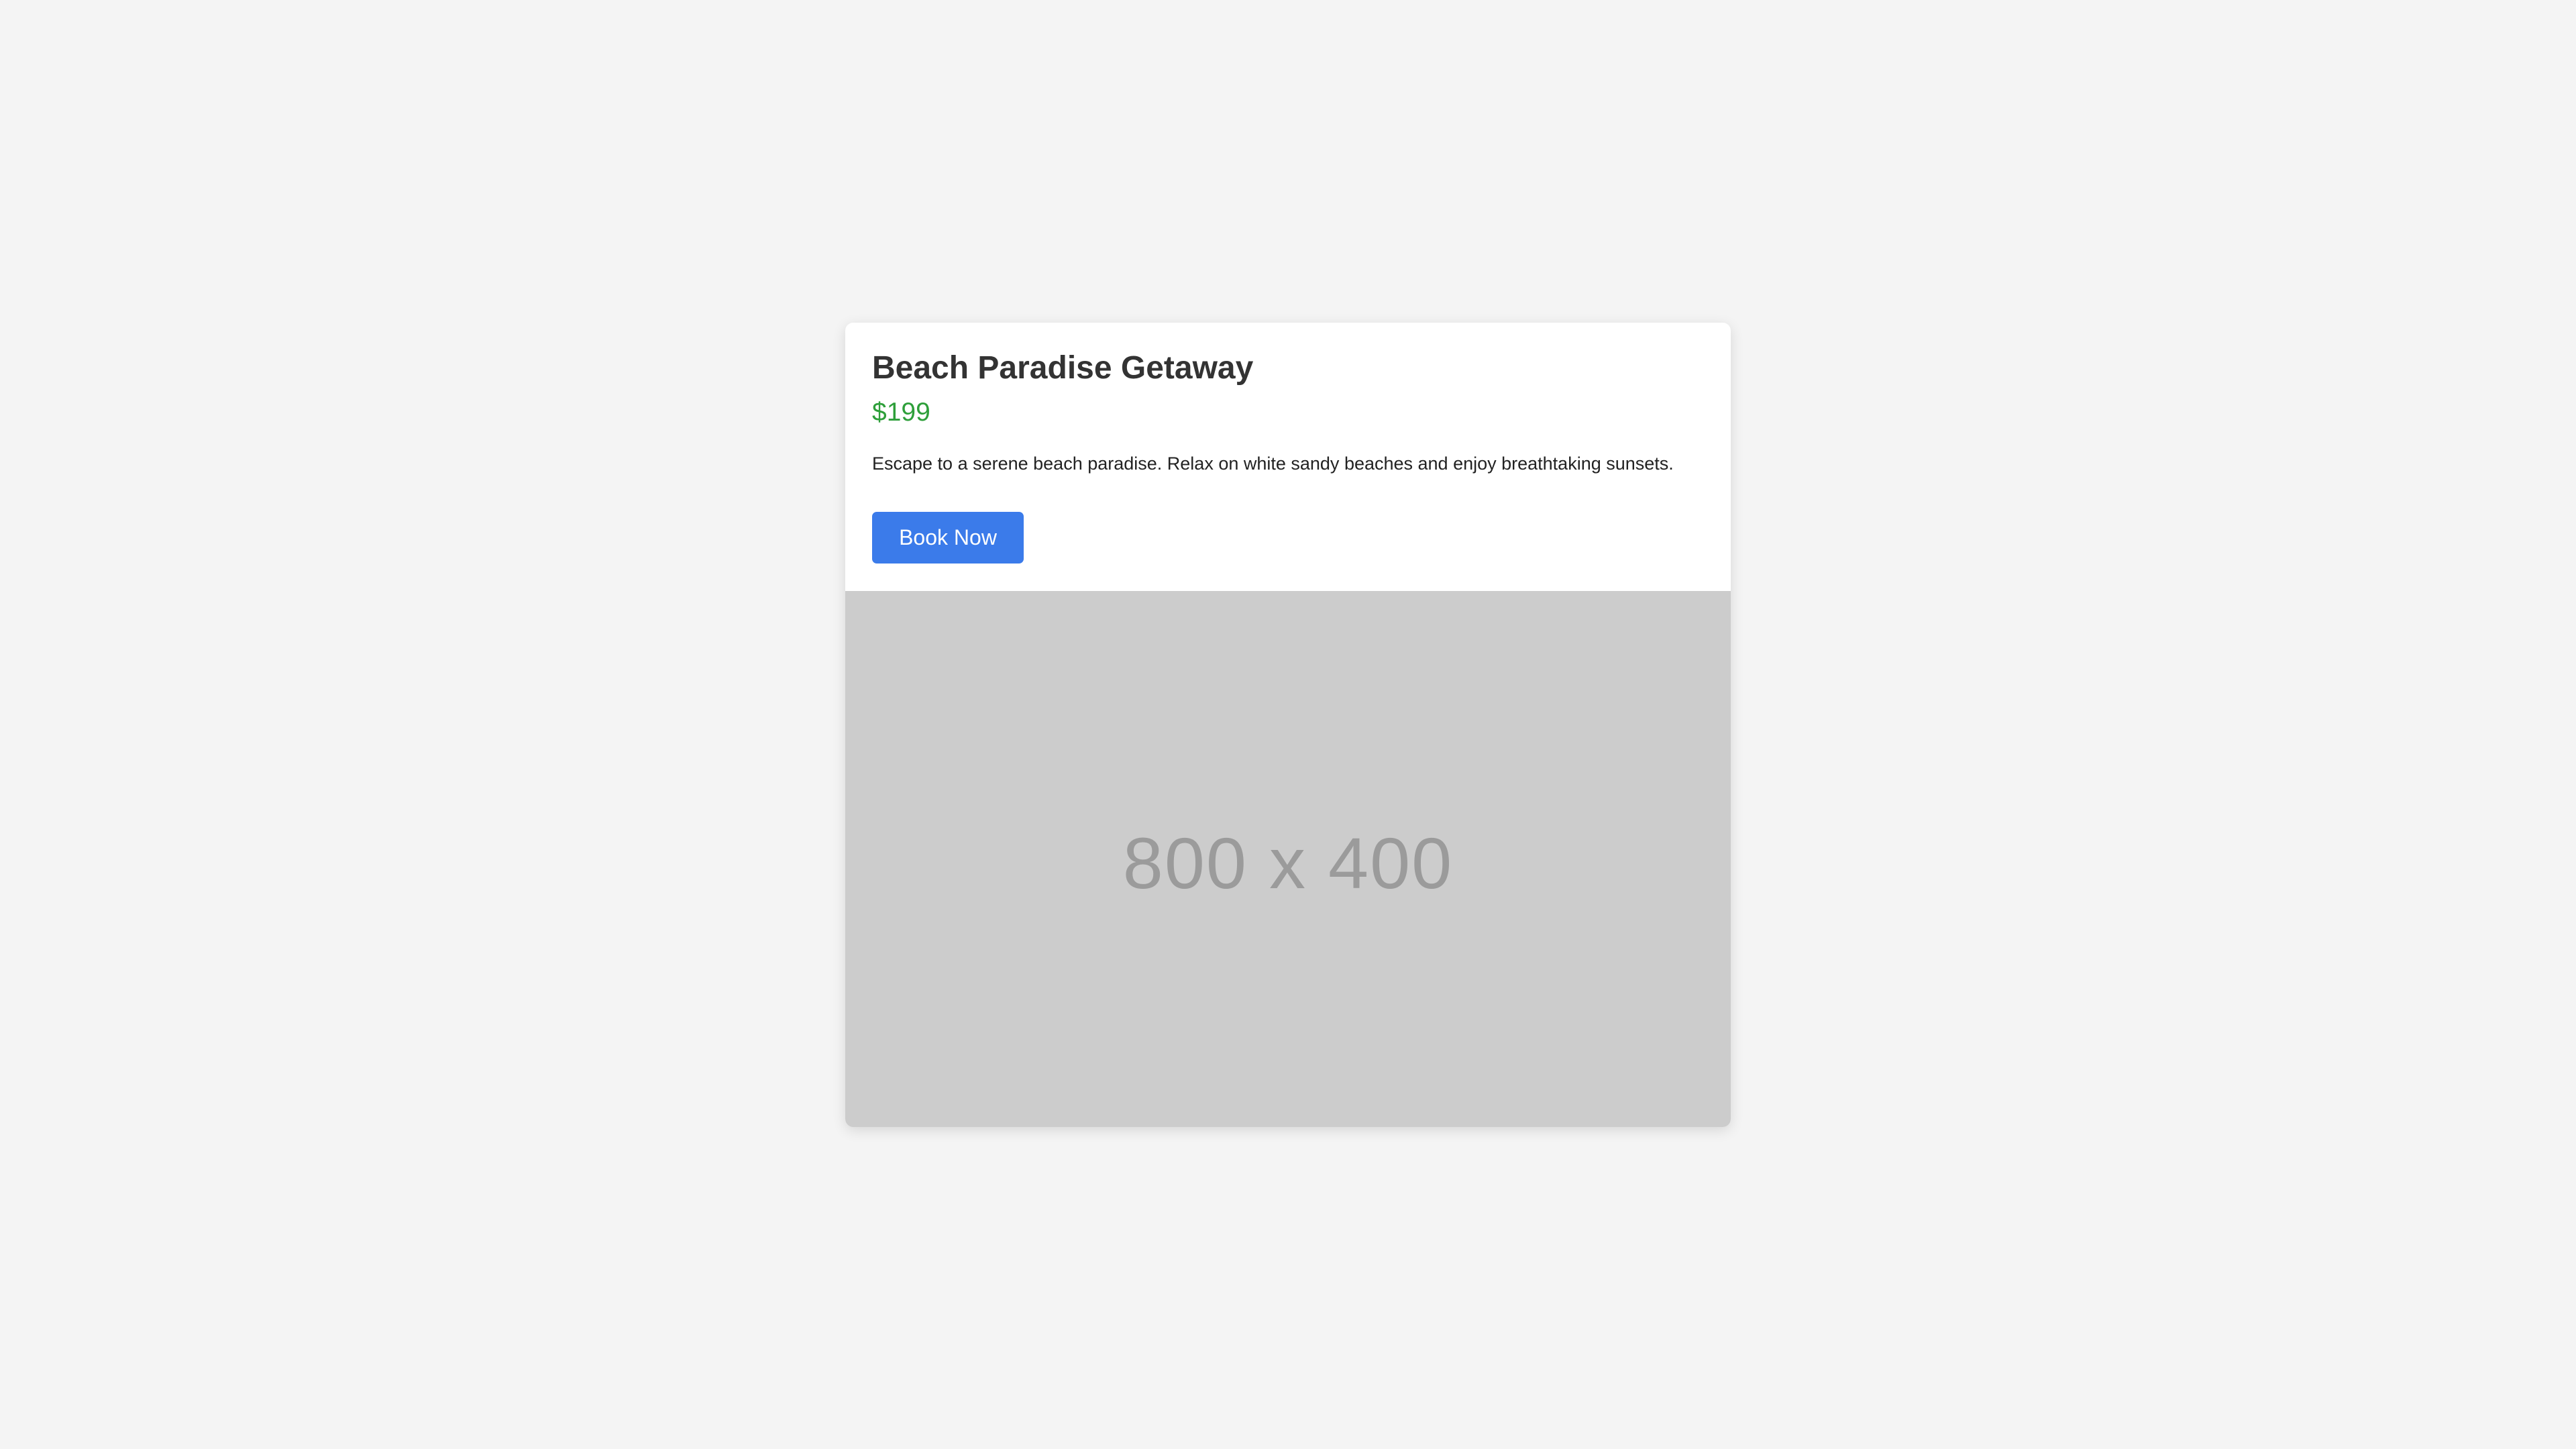 The image size is (2576, 1449). I want to click on book-now-button: Book Now, so click(948, 538).